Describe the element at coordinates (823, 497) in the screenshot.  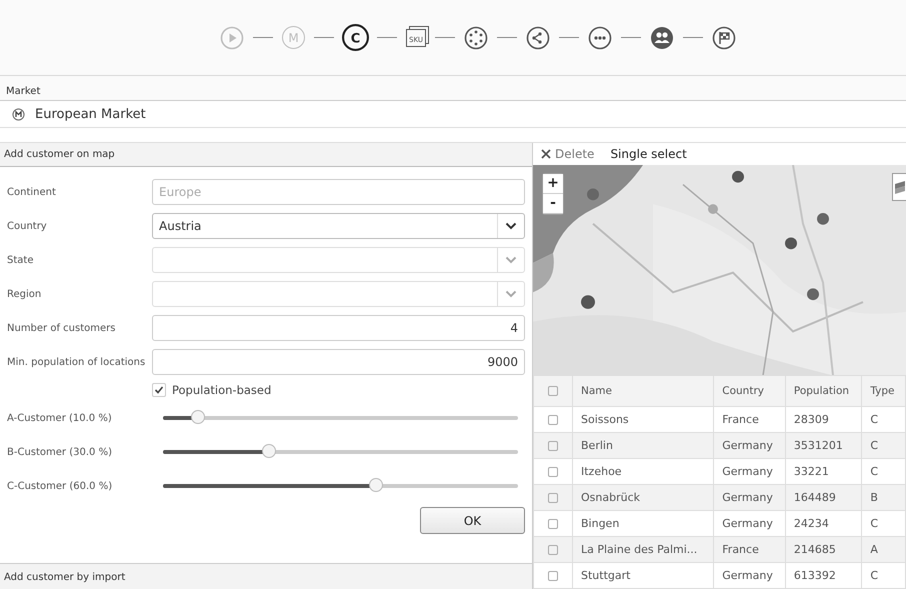
I see `table-cell: 164489` at that location.